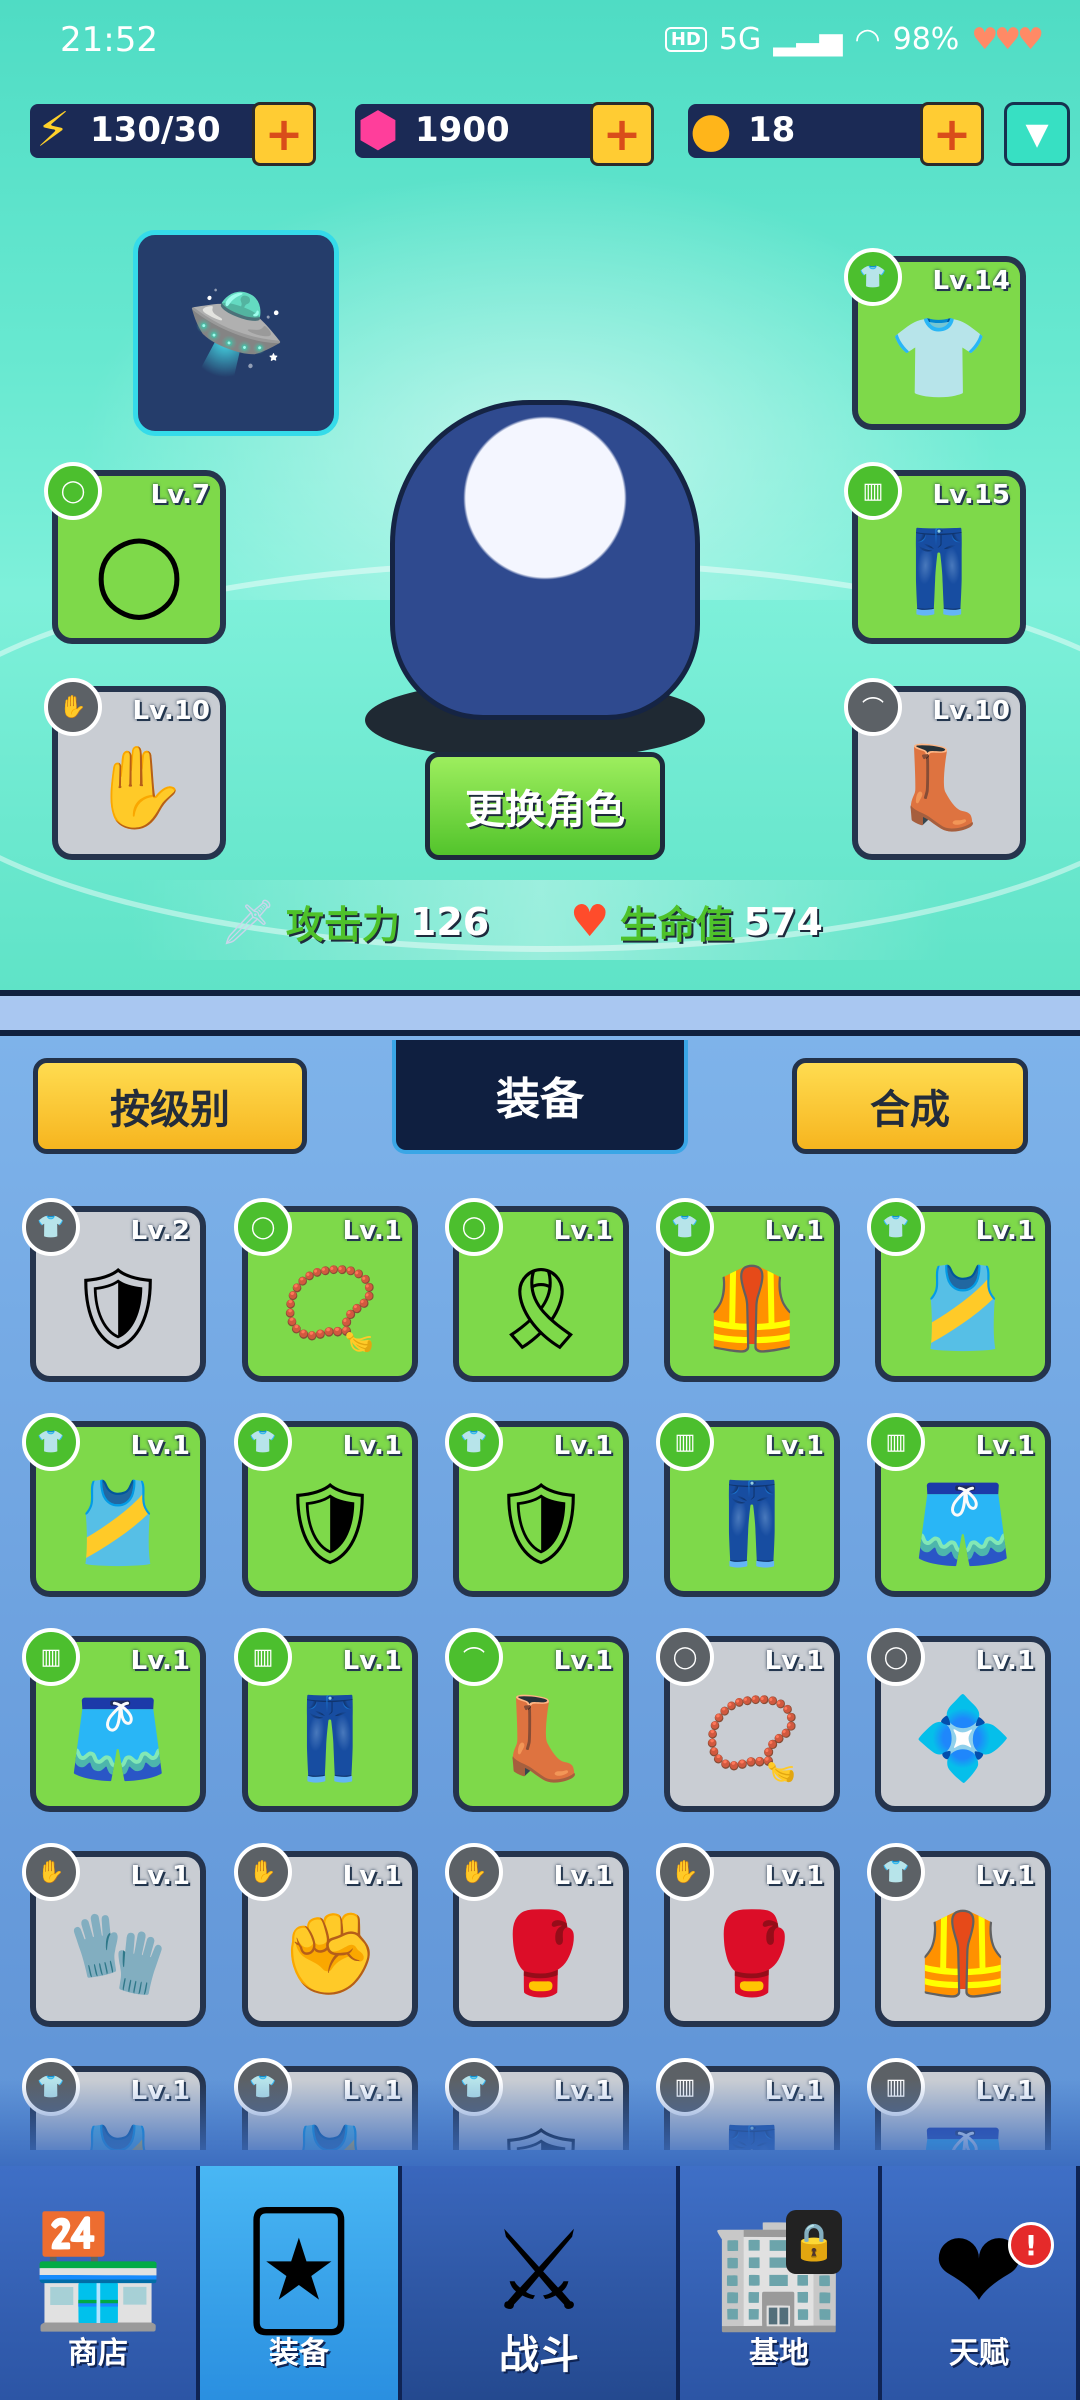 The image size is (1080, 2400). I want to click on pet-slot: 🛸, so click(236, 333).